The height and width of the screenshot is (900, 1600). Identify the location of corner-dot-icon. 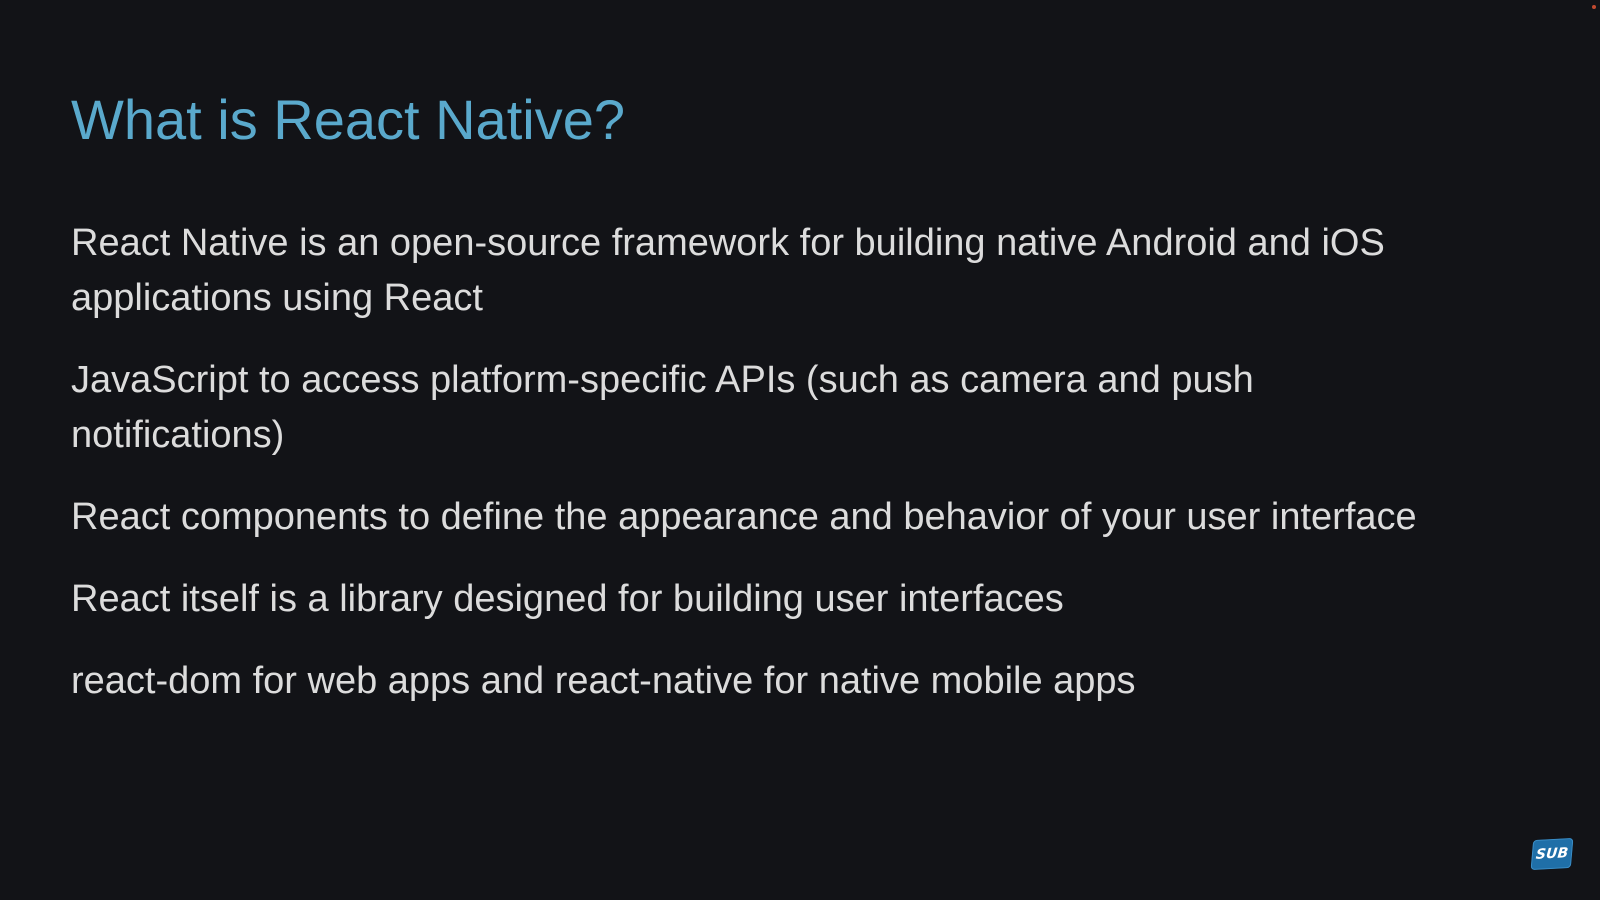
(1594, 7).